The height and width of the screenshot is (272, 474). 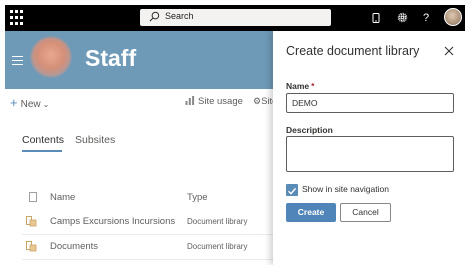 I want to click on site-usage-button: Site usage, so click(x=214, y=101).